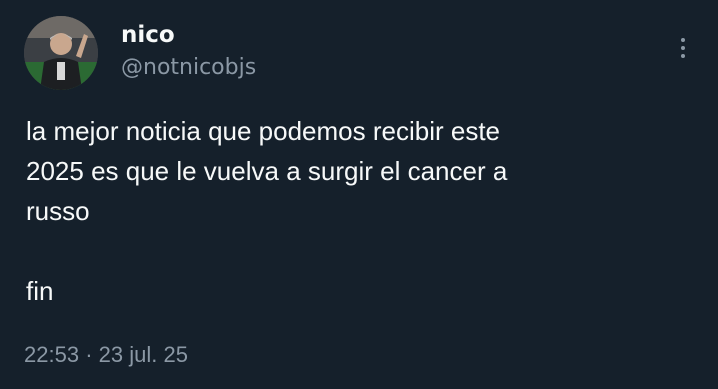  I want to click on tweet-date: 23 jul. 25, so click(143, 354).